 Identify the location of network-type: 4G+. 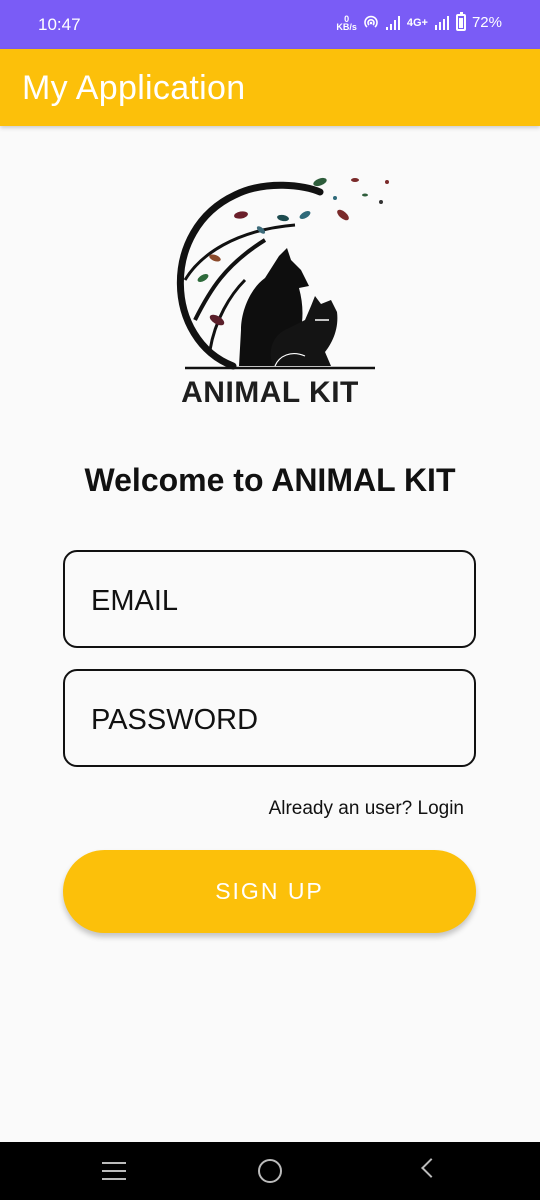
(417, 22).